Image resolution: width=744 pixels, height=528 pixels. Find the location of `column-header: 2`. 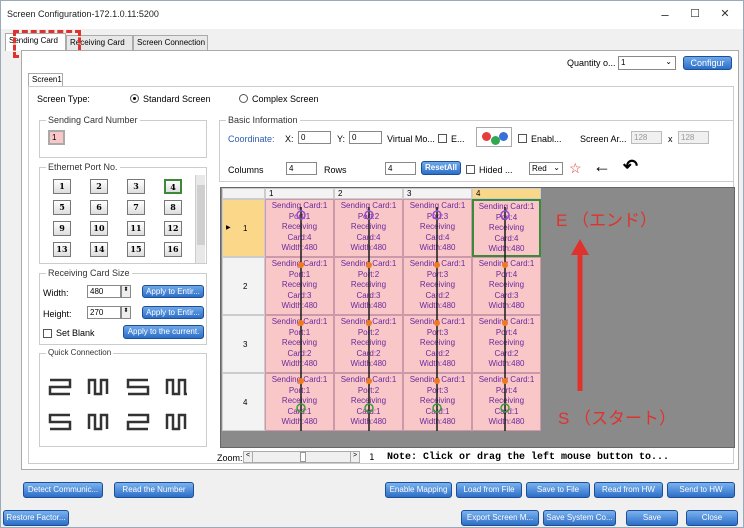

column-header: 2 is located at coordinates (368, 193).